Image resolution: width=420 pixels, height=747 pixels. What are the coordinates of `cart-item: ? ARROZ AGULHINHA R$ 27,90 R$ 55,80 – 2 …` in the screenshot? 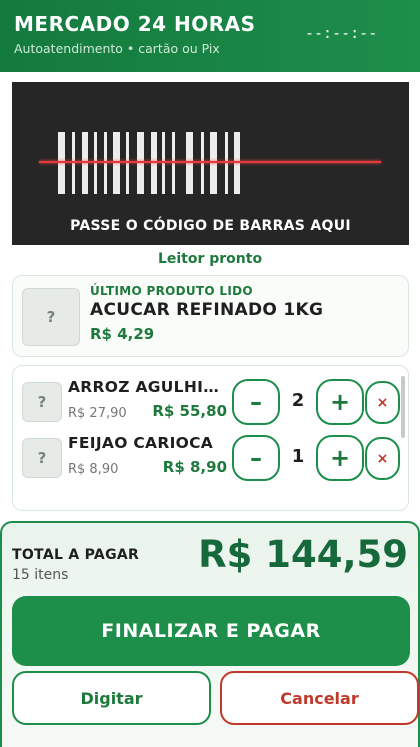 It's located at (208, 395).